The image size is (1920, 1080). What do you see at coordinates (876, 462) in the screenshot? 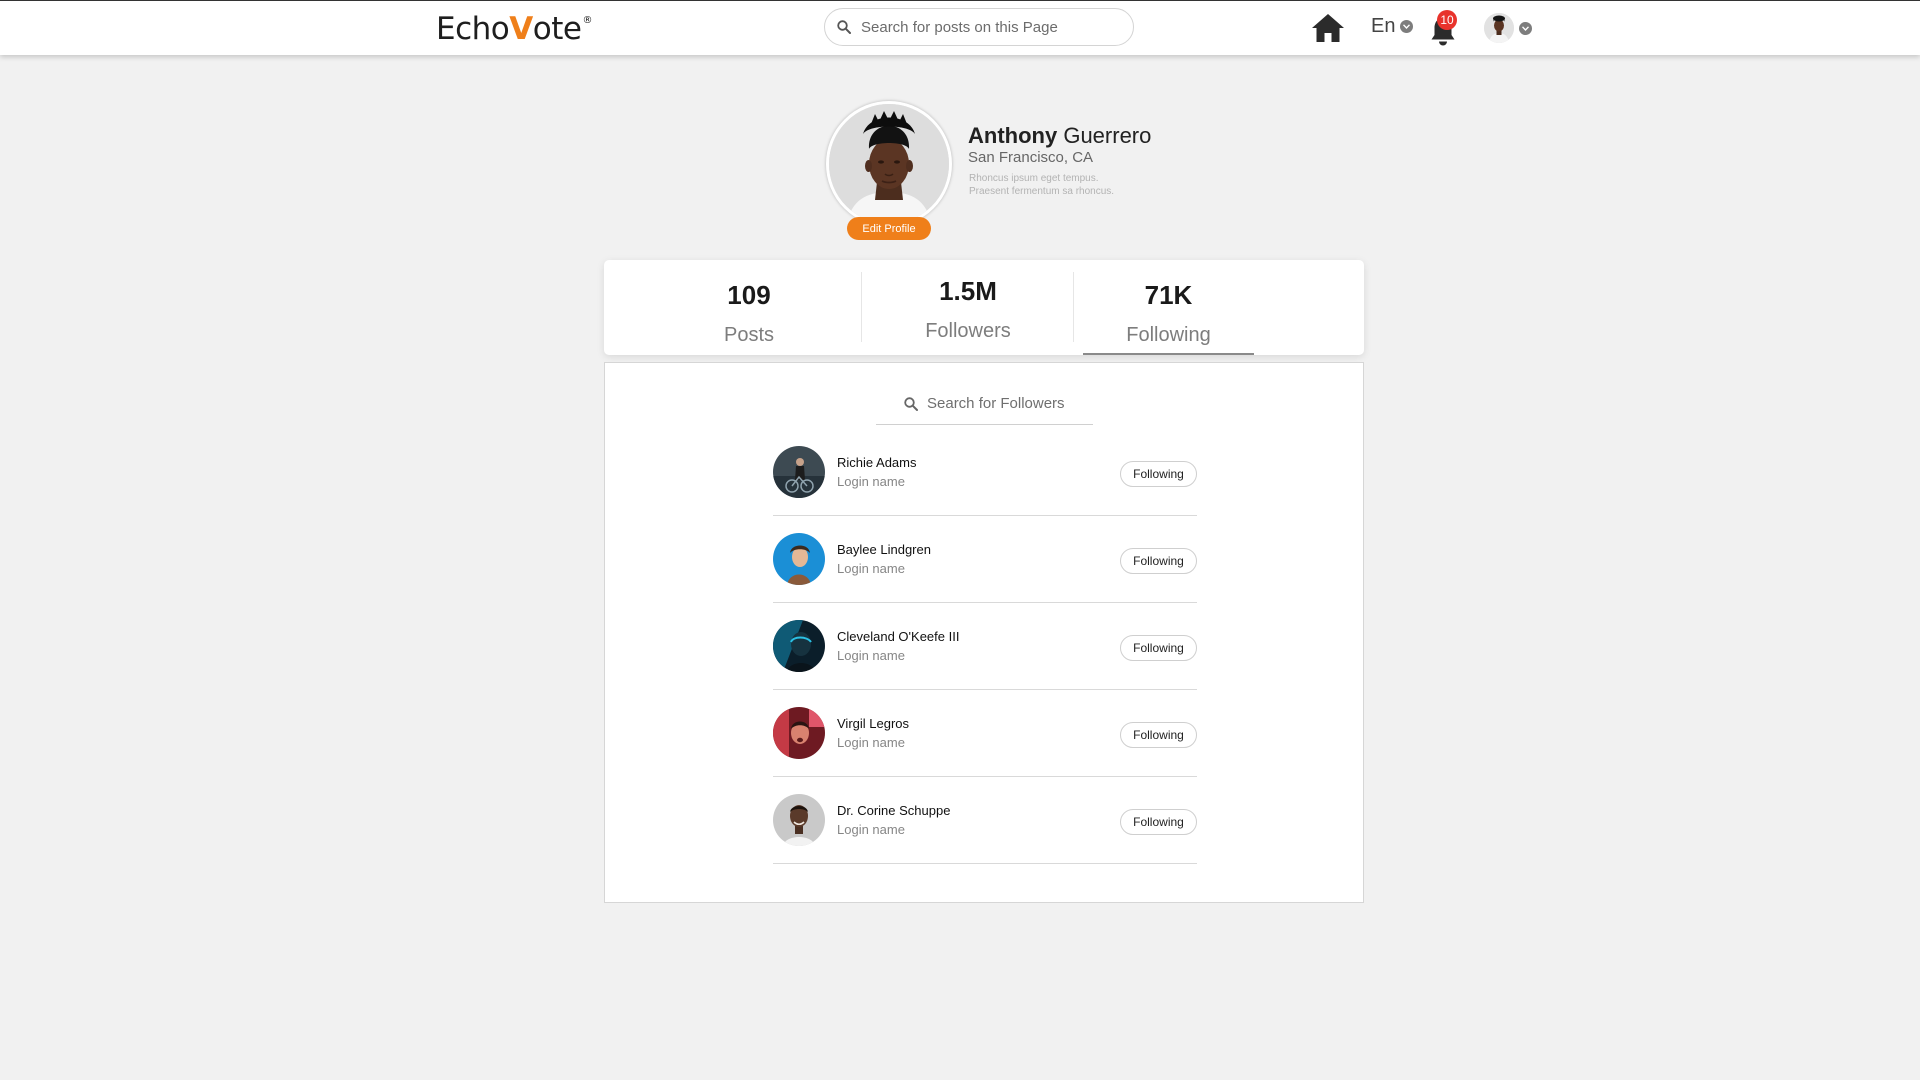
I see `follower-name: Richie Adams` at bounding box center [876, 462].